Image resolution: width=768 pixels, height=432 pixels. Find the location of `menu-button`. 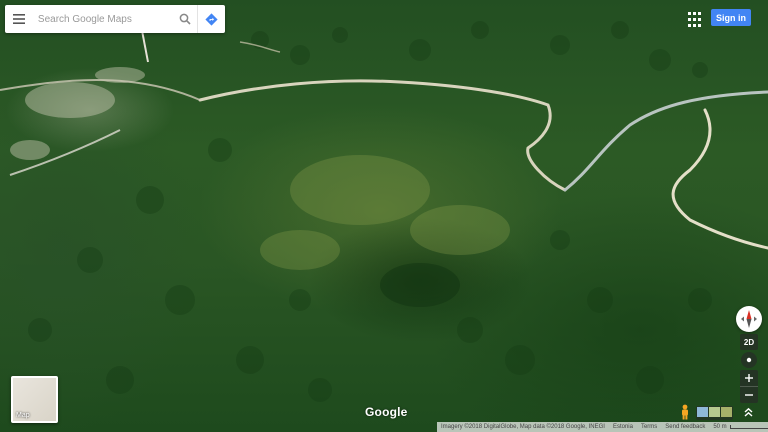

menu-button is located at coordinates (19, 19).